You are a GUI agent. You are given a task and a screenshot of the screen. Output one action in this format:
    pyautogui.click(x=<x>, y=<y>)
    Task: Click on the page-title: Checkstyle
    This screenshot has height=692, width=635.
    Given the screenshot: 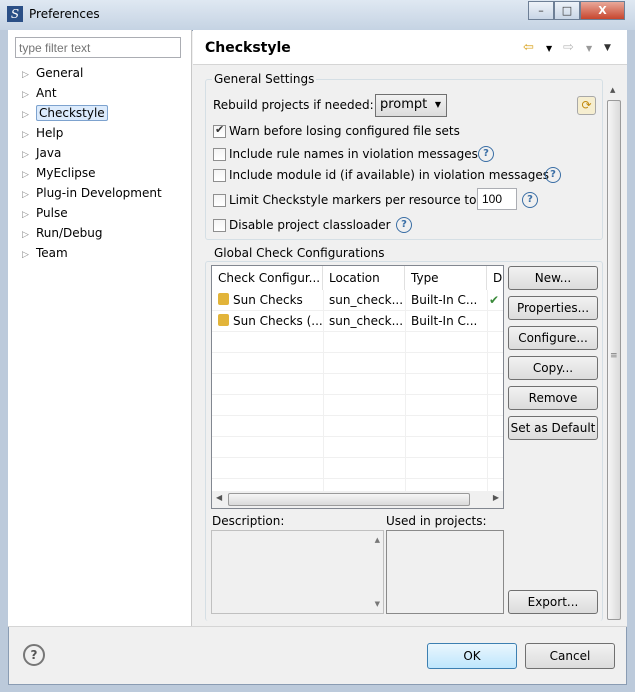 What is the action you would take?
    pyautogui.click(x=248, y=48)
    